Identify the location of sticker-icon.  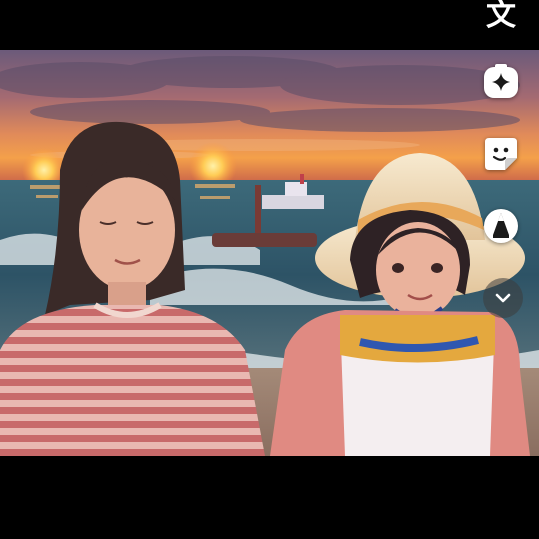
(501, 154).